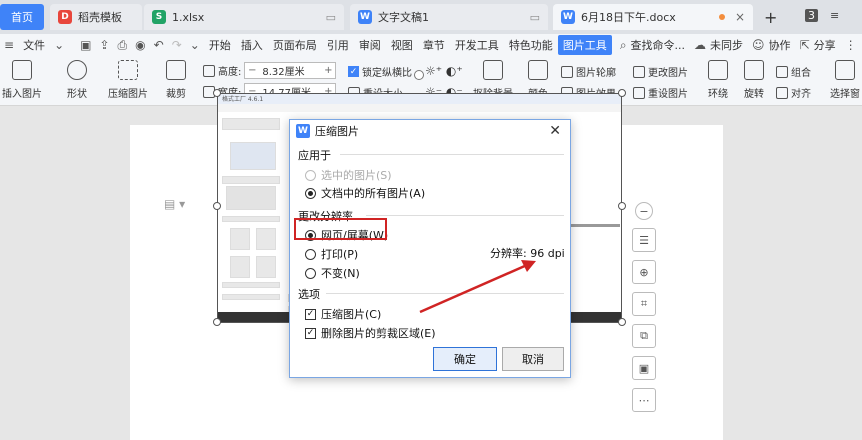 Image resolution: width=862 pixels, height=440 pixels. I want to click on rotate-label: 旋转, so click(754, 94).